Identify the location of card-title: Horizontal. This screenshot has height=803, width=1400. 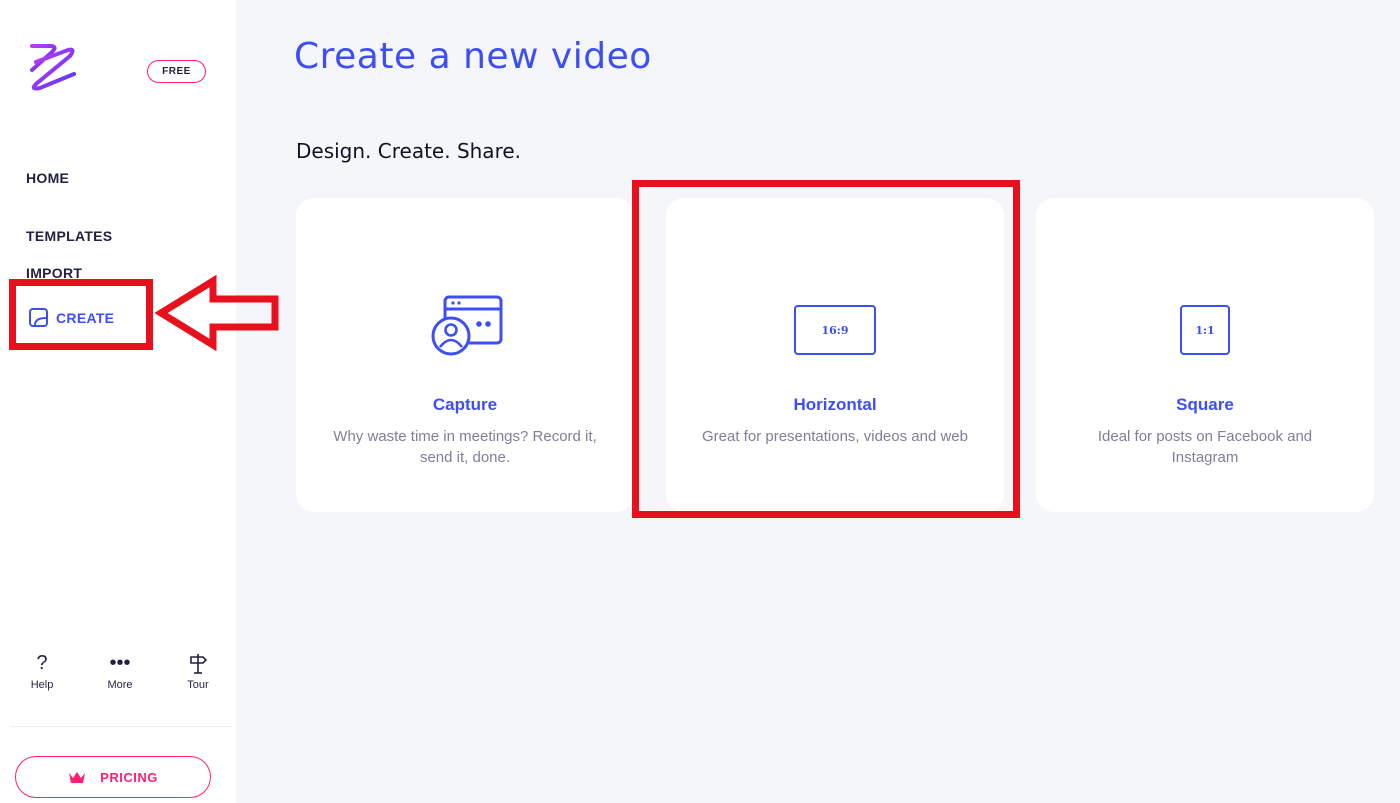
(835, 404).